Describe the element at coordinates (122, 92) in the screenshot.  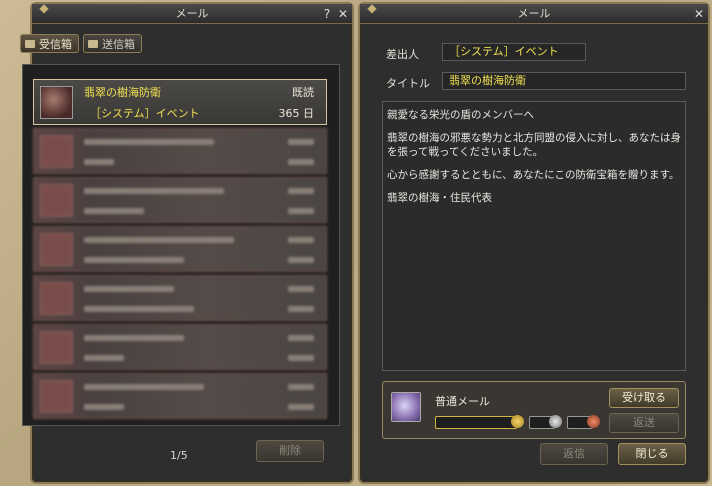
I see `mail-subject: 翡翠の樹海防衛` at that location.